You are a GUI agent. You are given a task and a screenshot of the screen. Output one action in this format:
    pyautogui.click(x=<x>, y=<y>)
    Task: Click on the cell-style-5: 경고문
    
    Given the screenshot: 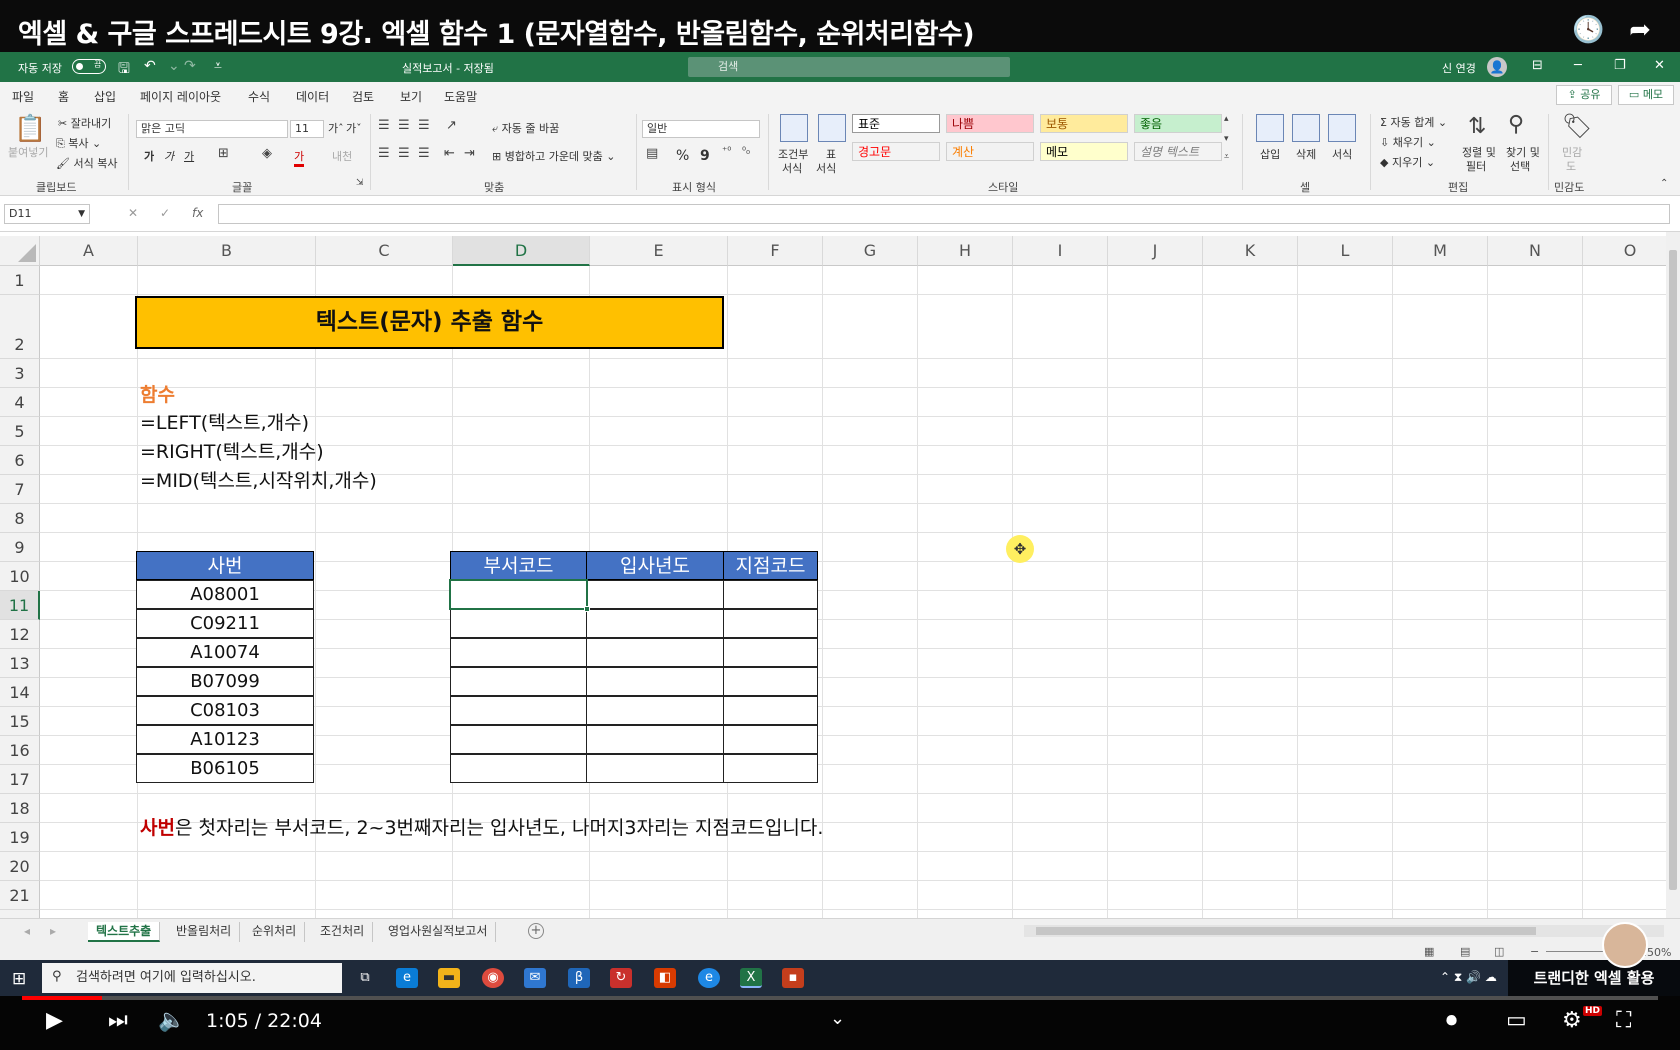 What is the action you would take?
    pyautogui.click(x=896, y=151)
    